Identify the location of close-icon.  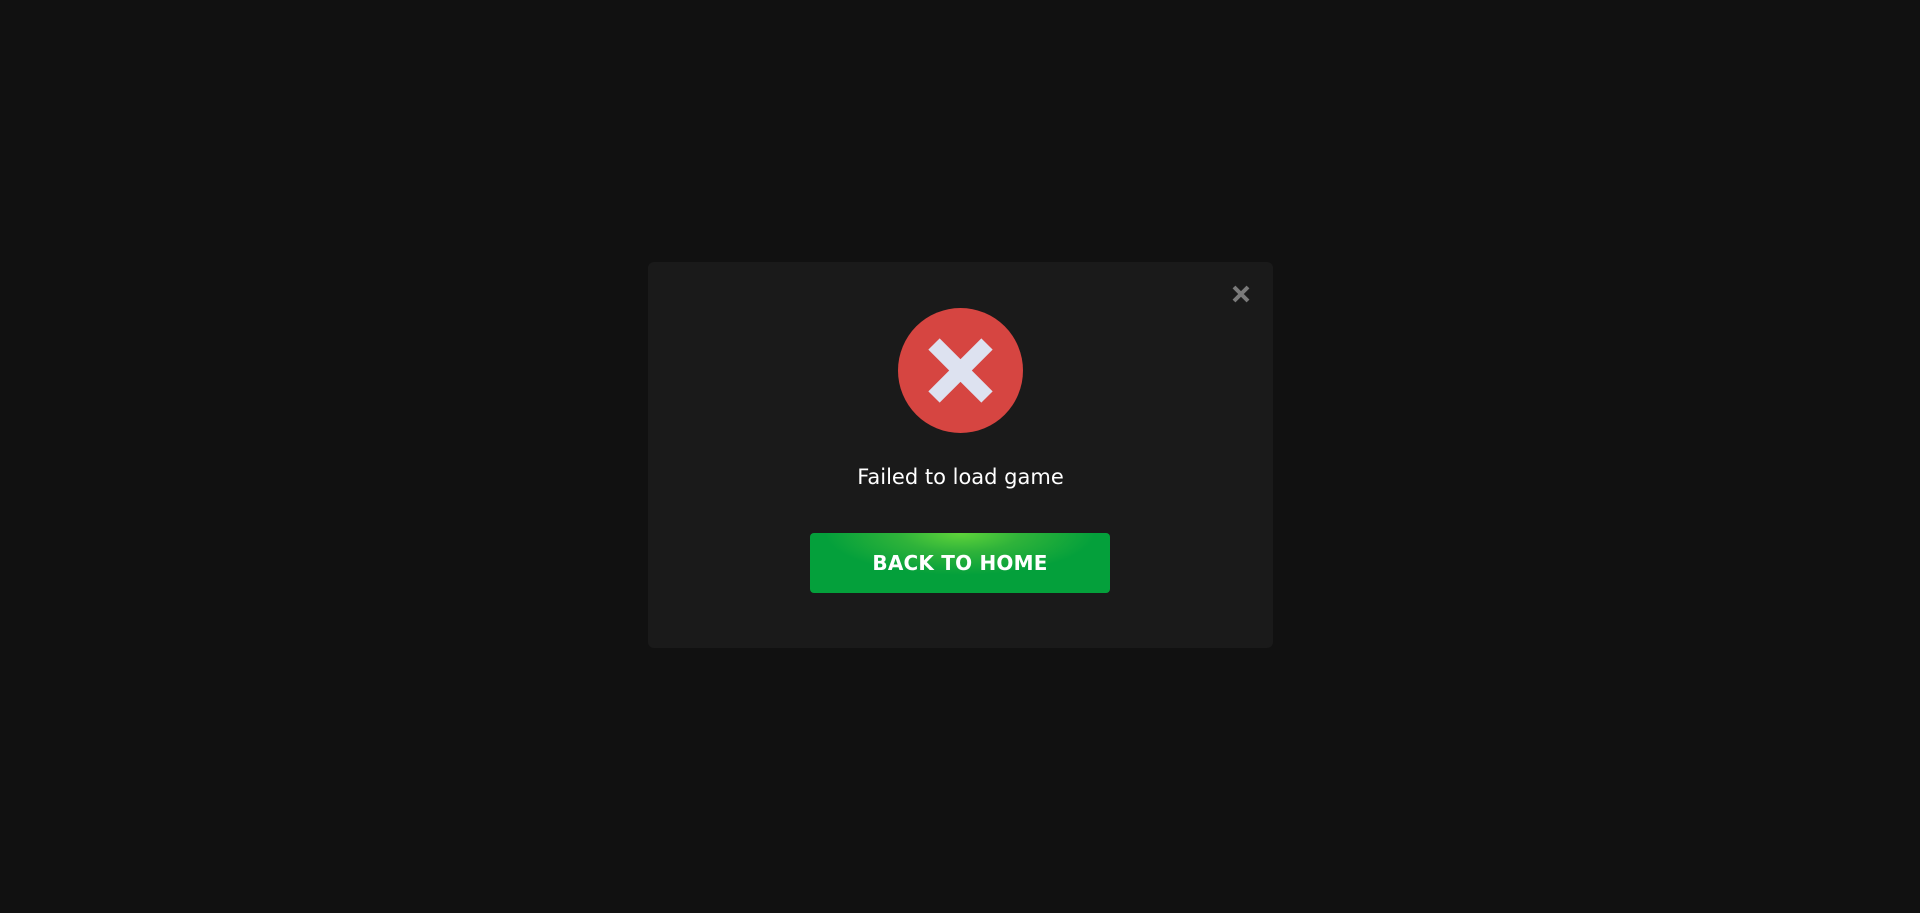
(1241, 294).